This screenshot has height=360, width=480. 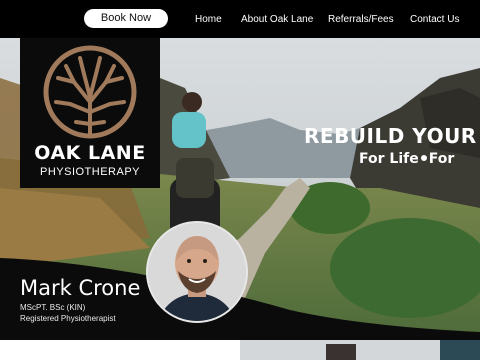 What do you see at coordinates (389, 159) in the screenshot?
I see `subheadline-left: For Life` at bounding box center [389, 159].